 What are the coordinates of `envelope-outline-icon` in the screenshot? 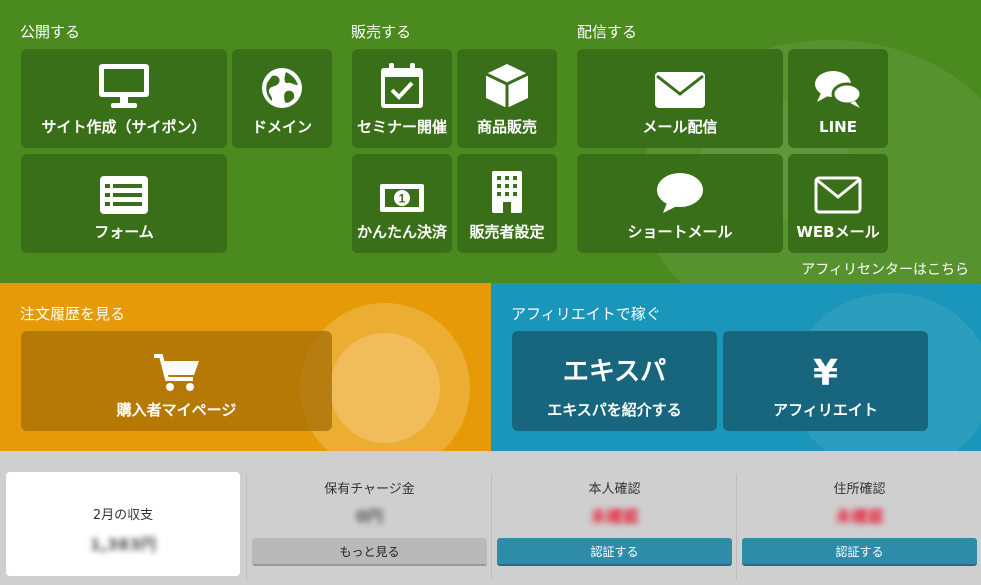 It's located at (838, 195).